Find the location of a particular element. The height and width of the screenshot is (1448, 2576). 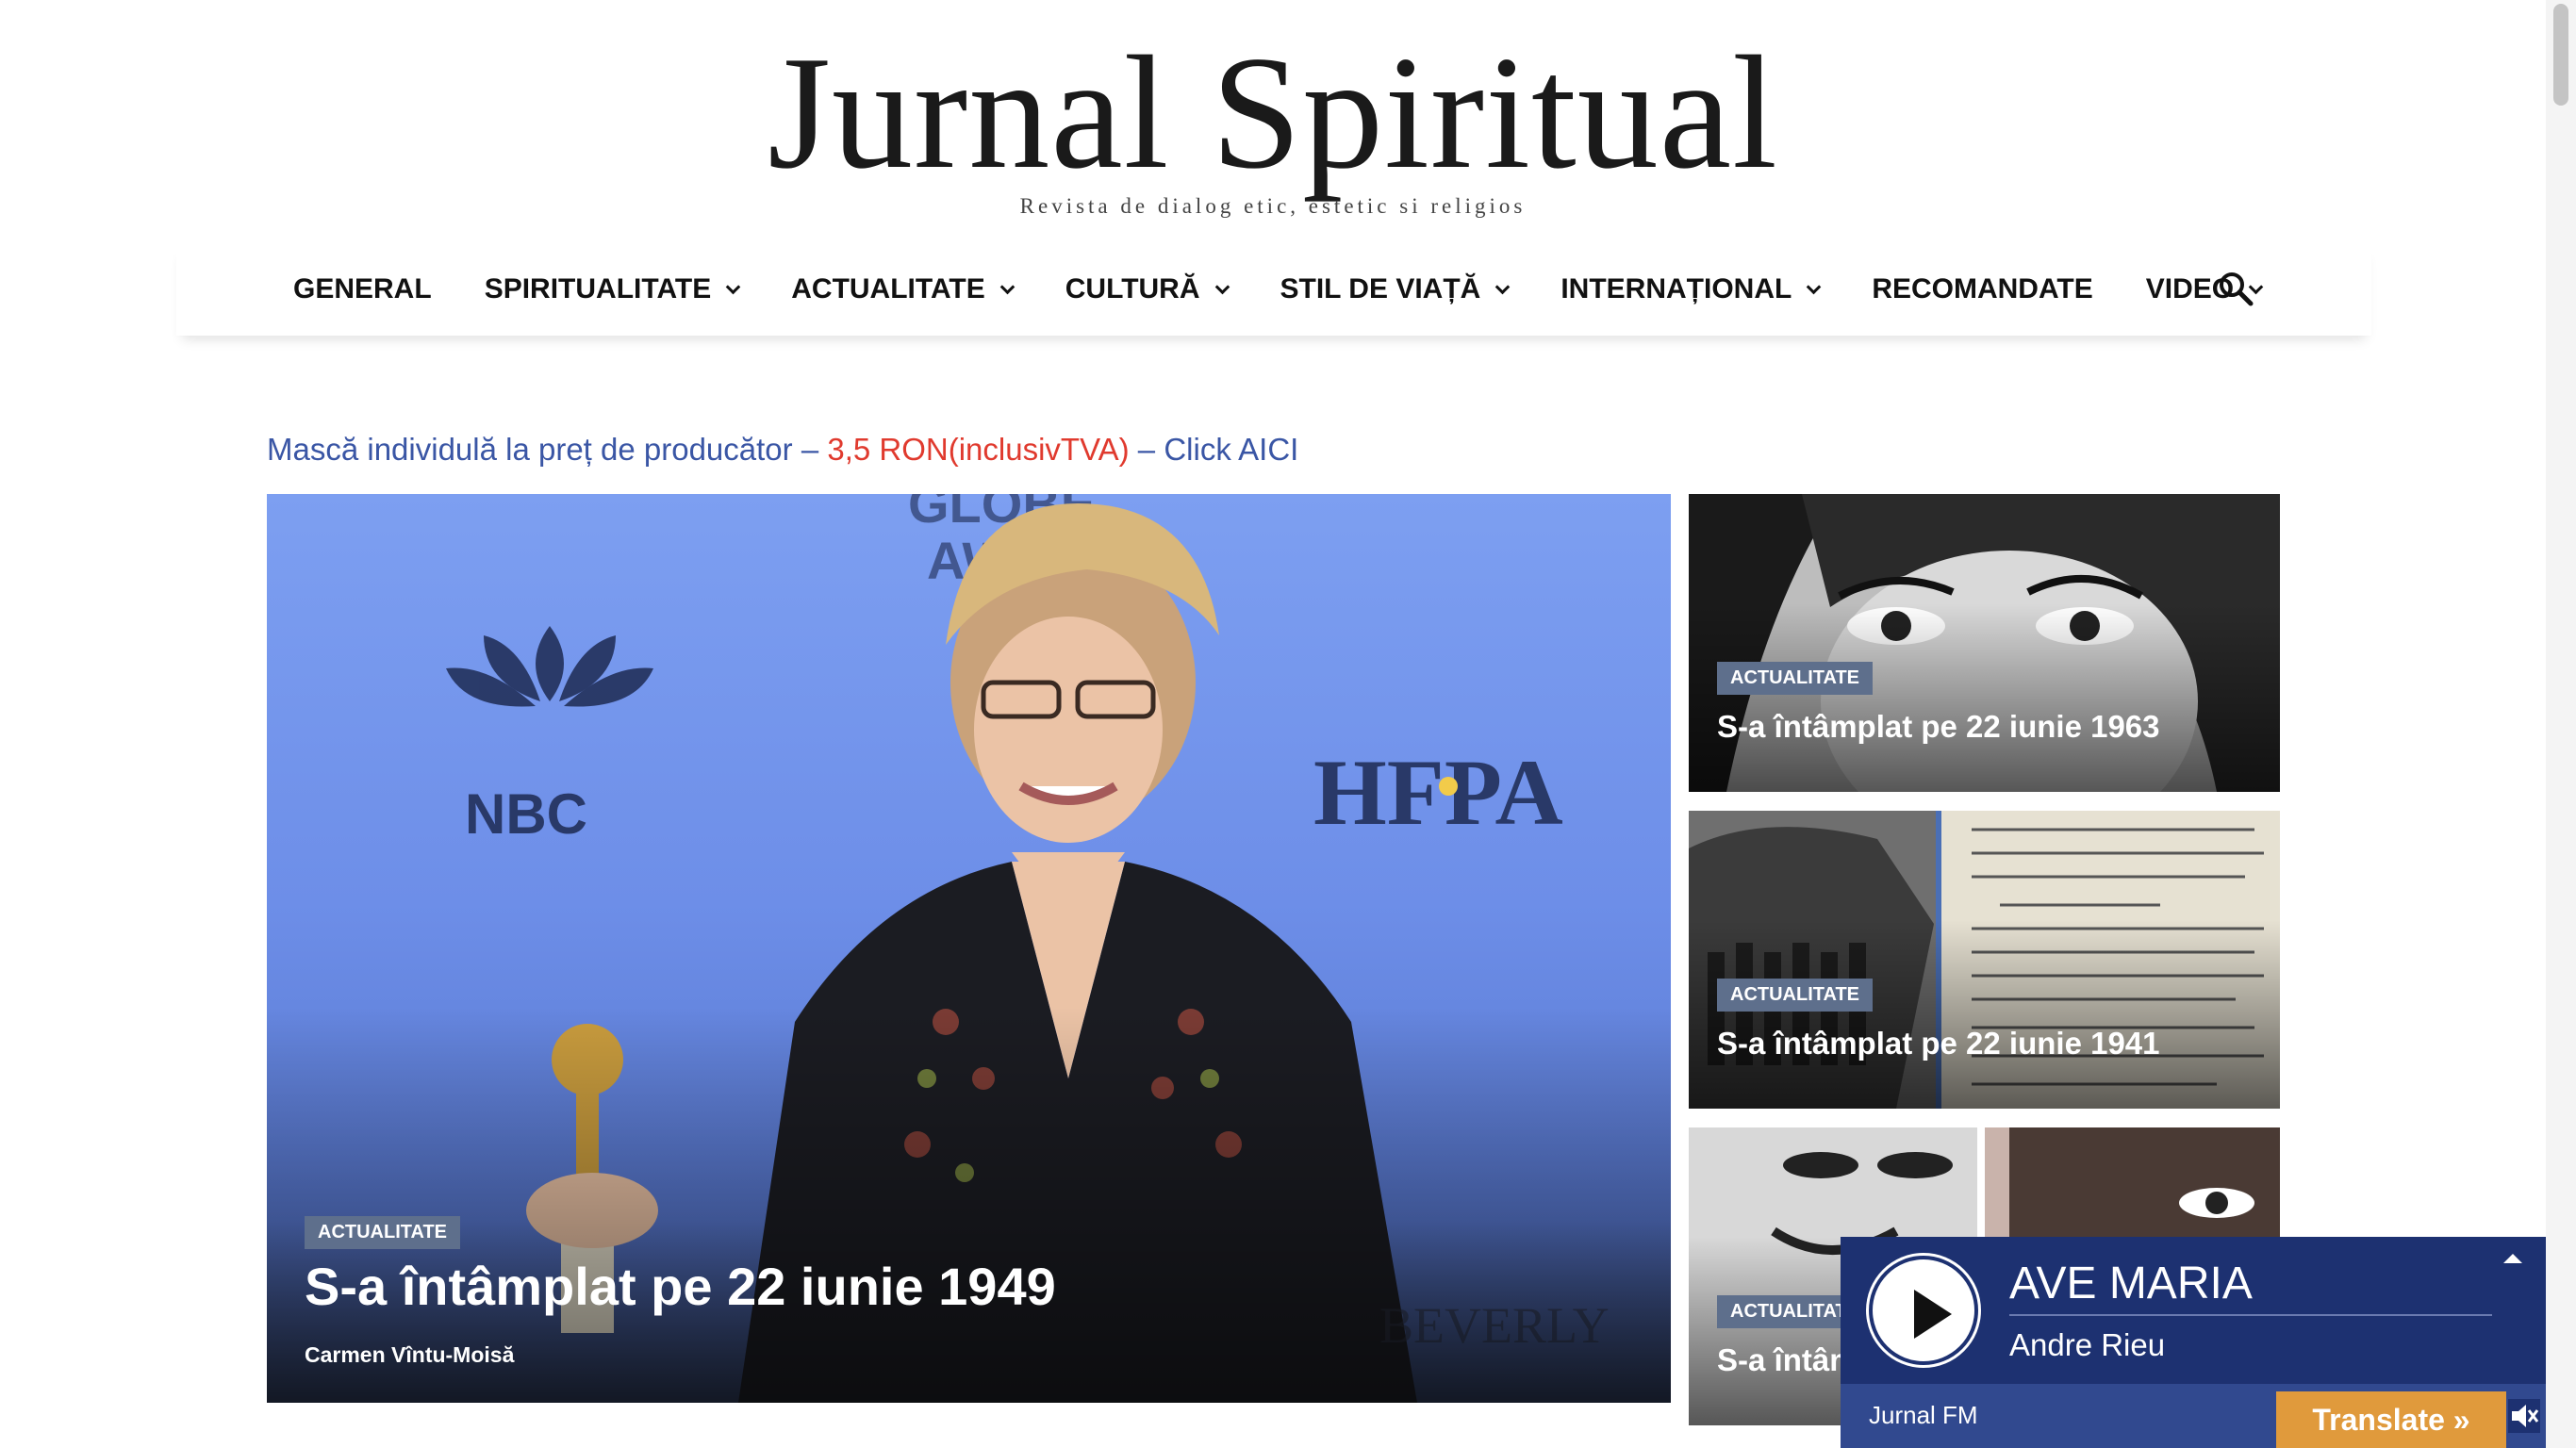

play-icon is located at coordinates (1923, 1310).